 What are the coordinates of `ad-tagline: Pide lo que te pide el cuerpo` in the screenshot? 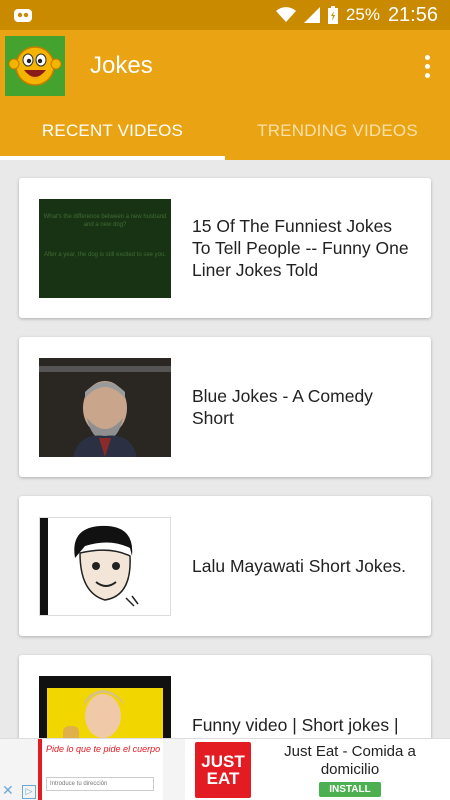 It's located at (103, 748).